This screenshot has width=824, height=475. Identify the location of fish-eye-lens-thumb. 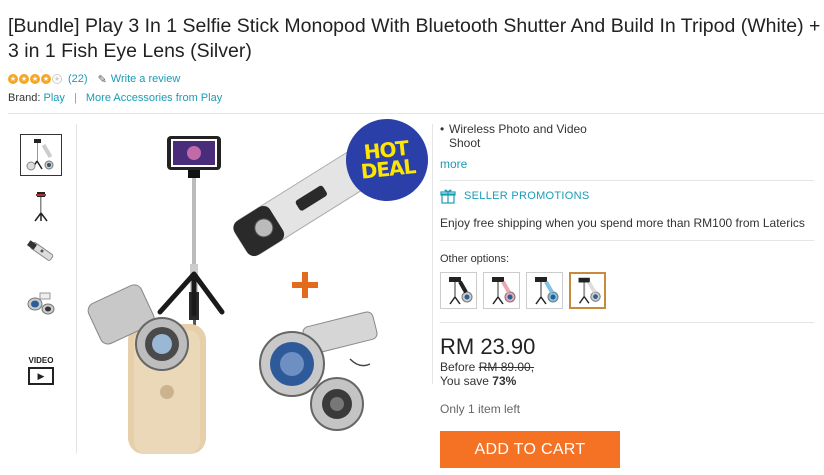
(41, 303).